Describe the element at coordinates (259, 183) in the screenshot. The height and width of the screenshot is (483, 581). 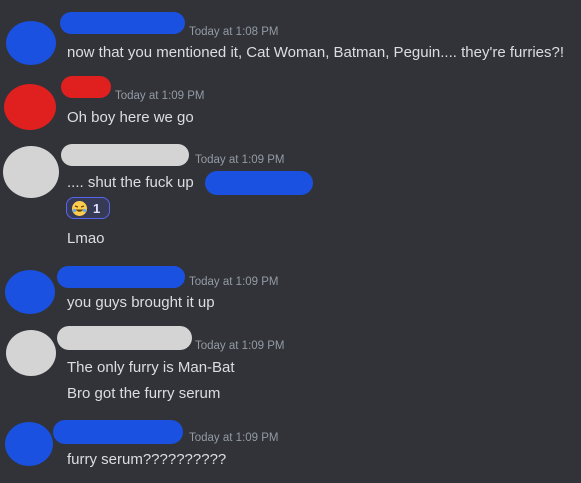
I see `mention-redacted` at that location.